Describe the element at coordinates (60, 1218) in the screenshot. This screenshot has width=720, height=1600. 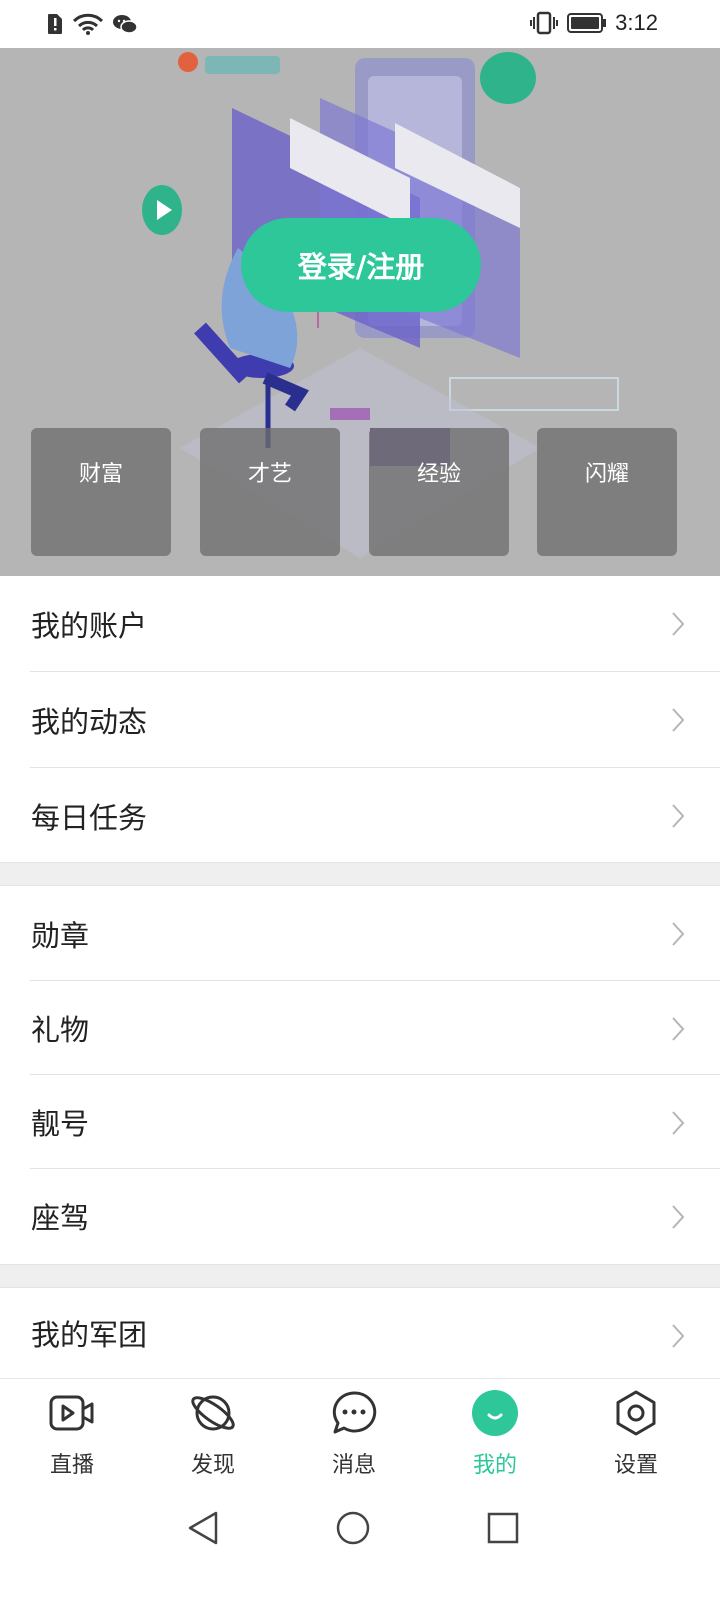
I see `menu-item-label: 座驾` at that location.